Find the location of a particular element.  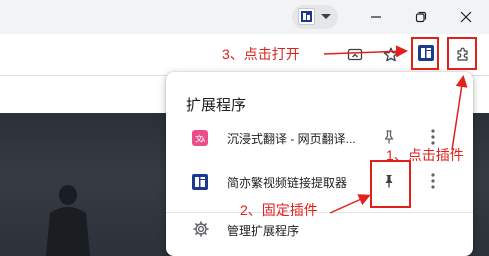

minimize-button is located at coordinates (376, 17).